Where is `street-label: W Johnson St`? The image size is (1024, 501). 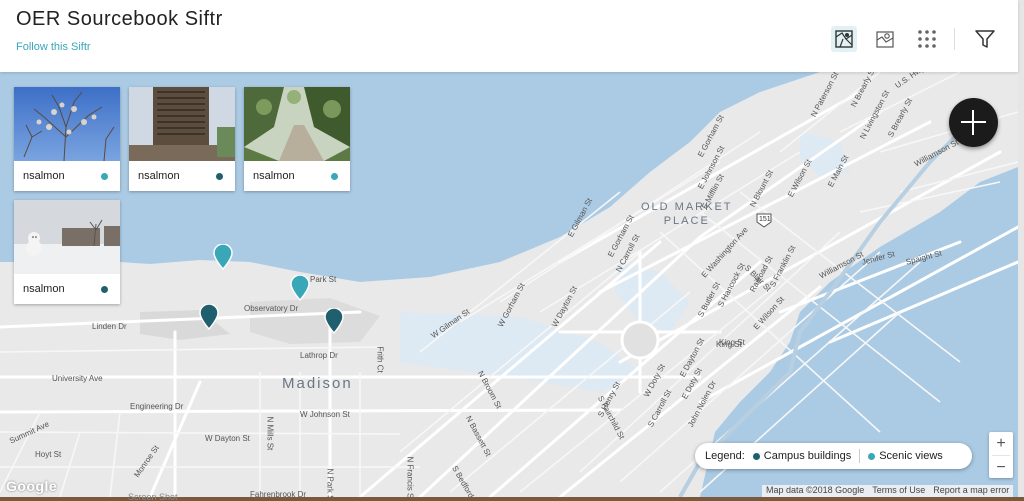
street-label: W Johnson St is located at coordinates (325, 414).